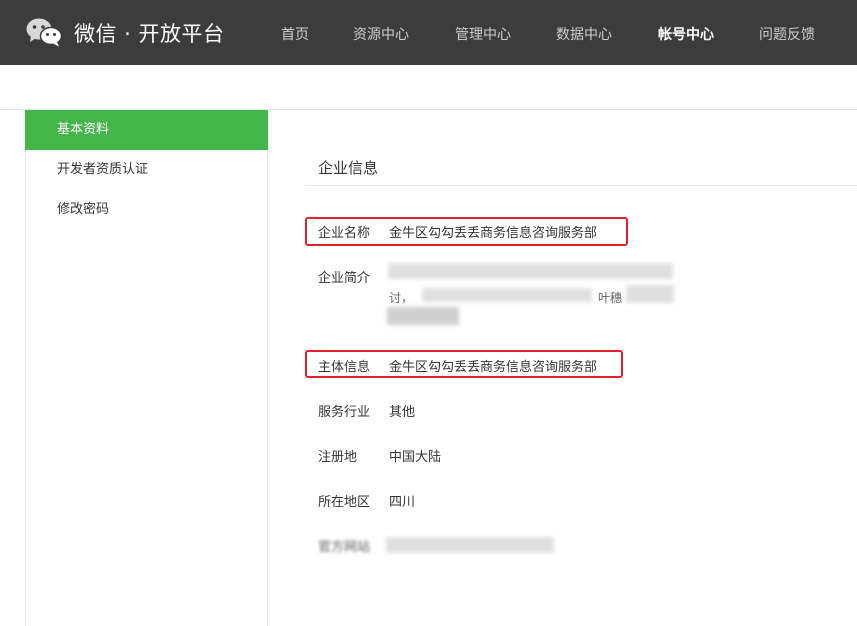 The image size is (857, 626). What do you see at coordinates (338, 457) in the screenshot?
I see `registered-place-label: 注册地` at bounding box center [338, 457].